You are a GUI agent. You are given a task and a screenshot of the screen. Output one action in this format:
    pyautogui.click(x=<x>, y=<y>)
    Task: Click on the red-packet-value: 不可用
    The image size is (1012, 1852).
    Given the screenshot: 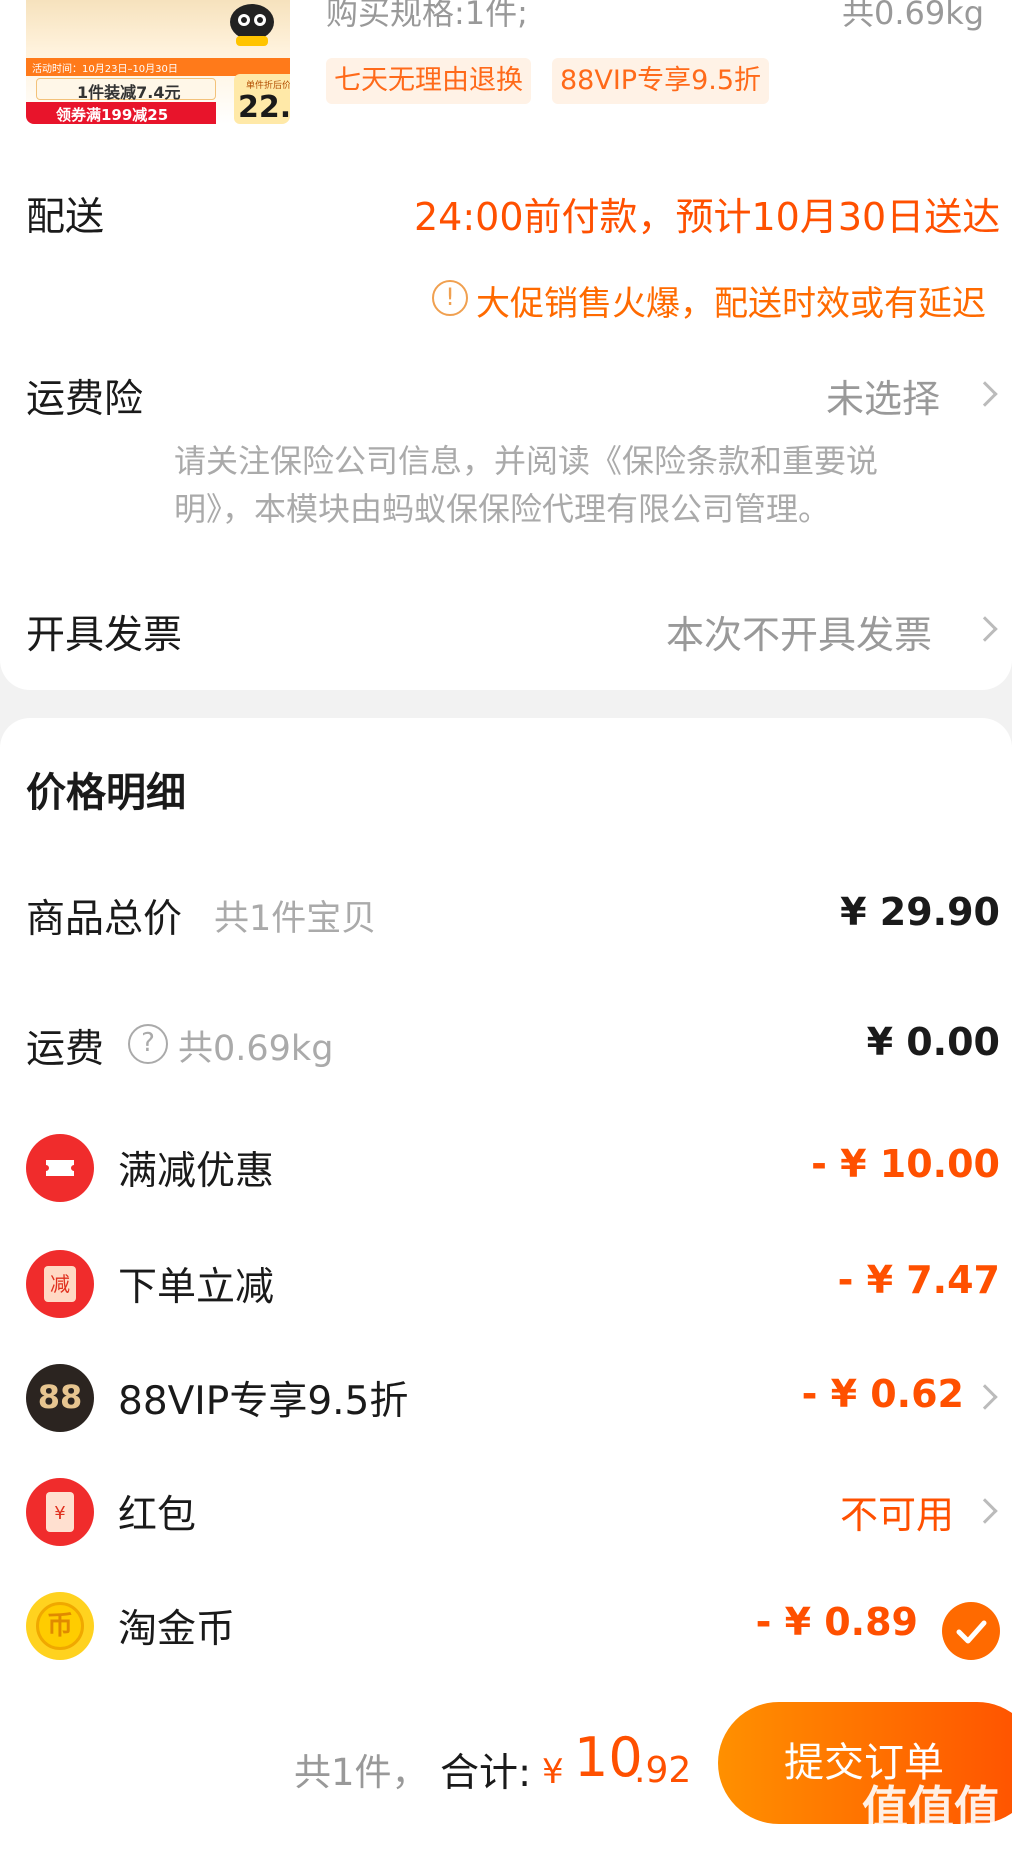 What is the action you would take?
    pyautogui.click(x=897, y=1511)
    